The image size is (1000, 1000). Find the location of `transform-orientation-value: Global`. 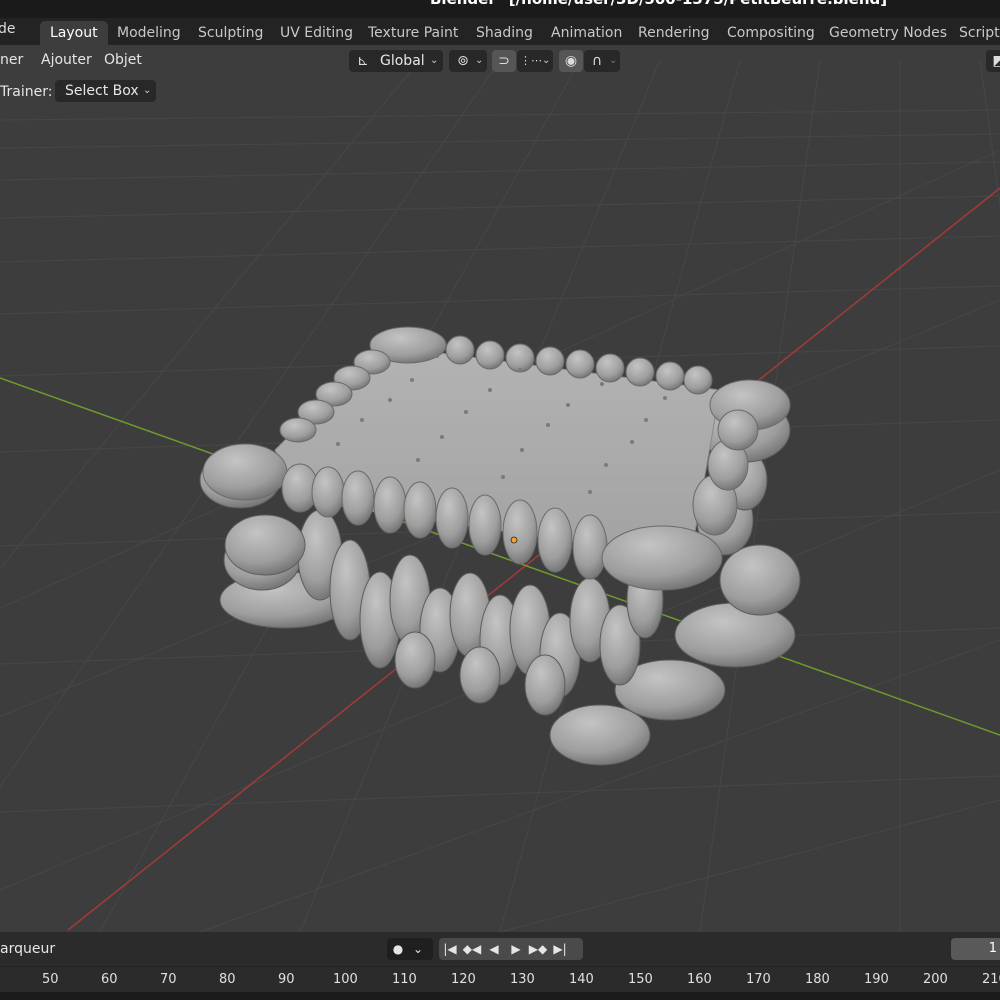

transform-orientation-value: Global is located at coordinates (402, 61).